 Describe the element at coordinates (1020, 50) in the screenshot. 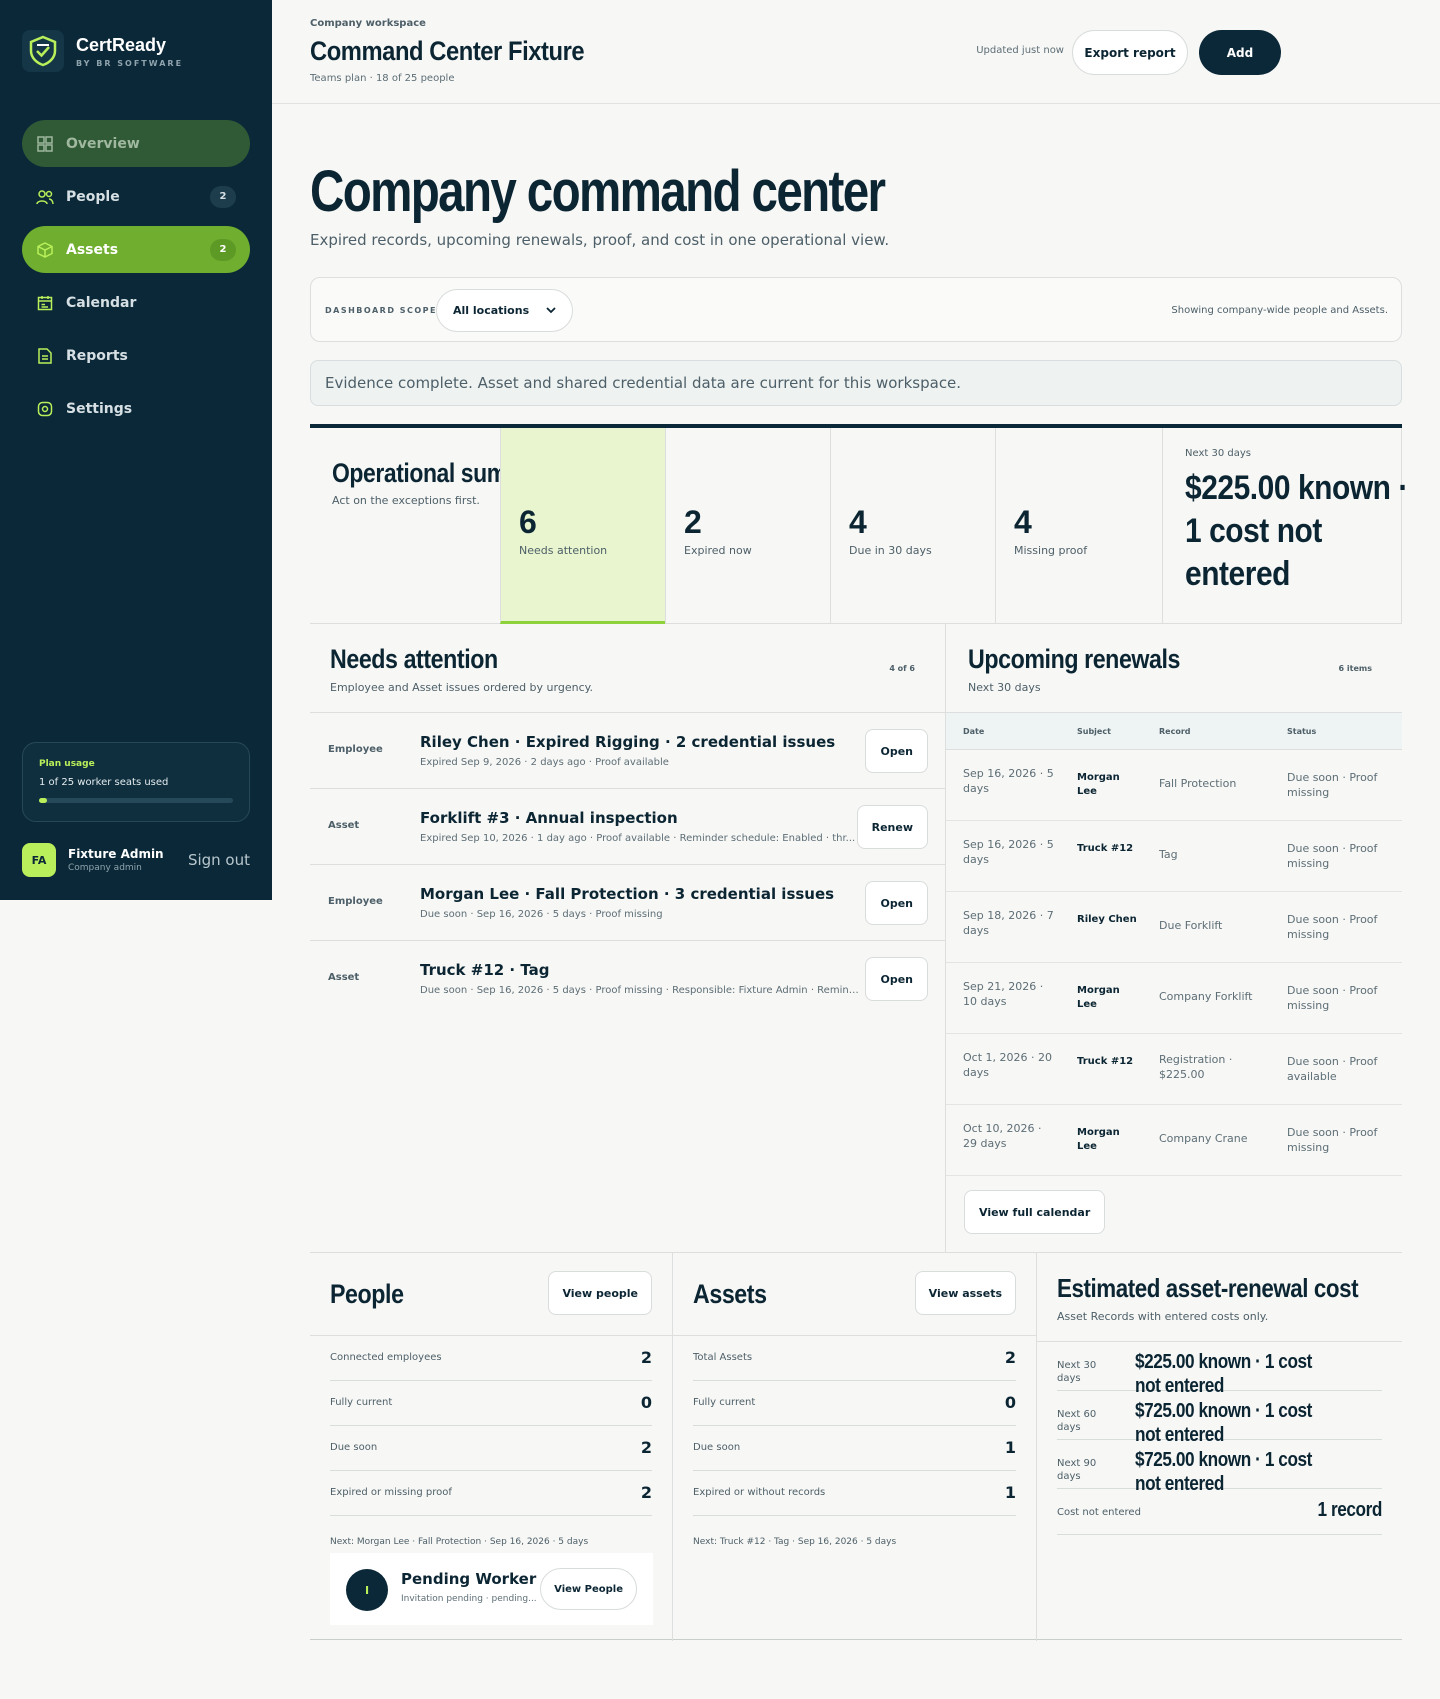

I see `updated-status: Updated just now` at that location.